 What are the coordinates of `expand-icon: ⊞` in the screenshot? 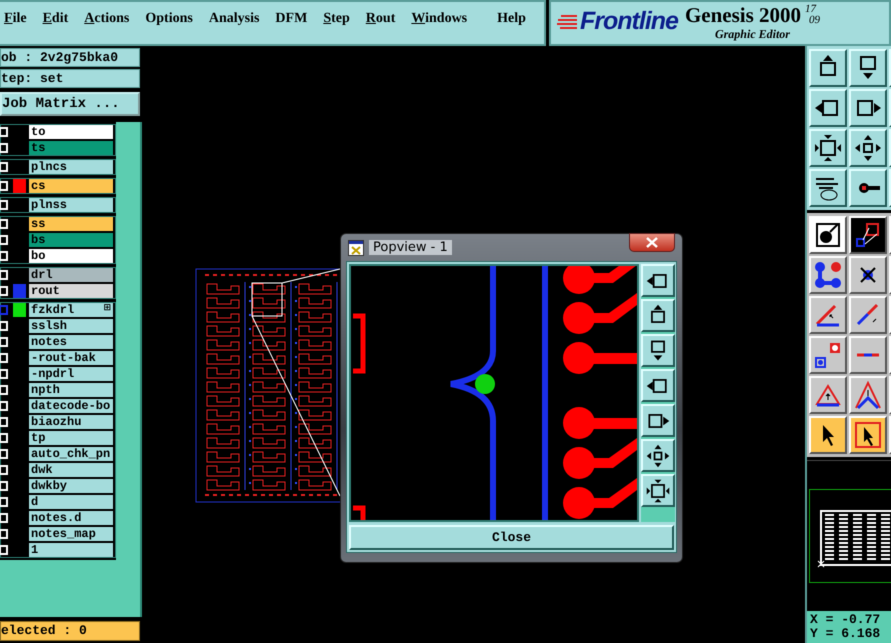 It's located at (107, 310).